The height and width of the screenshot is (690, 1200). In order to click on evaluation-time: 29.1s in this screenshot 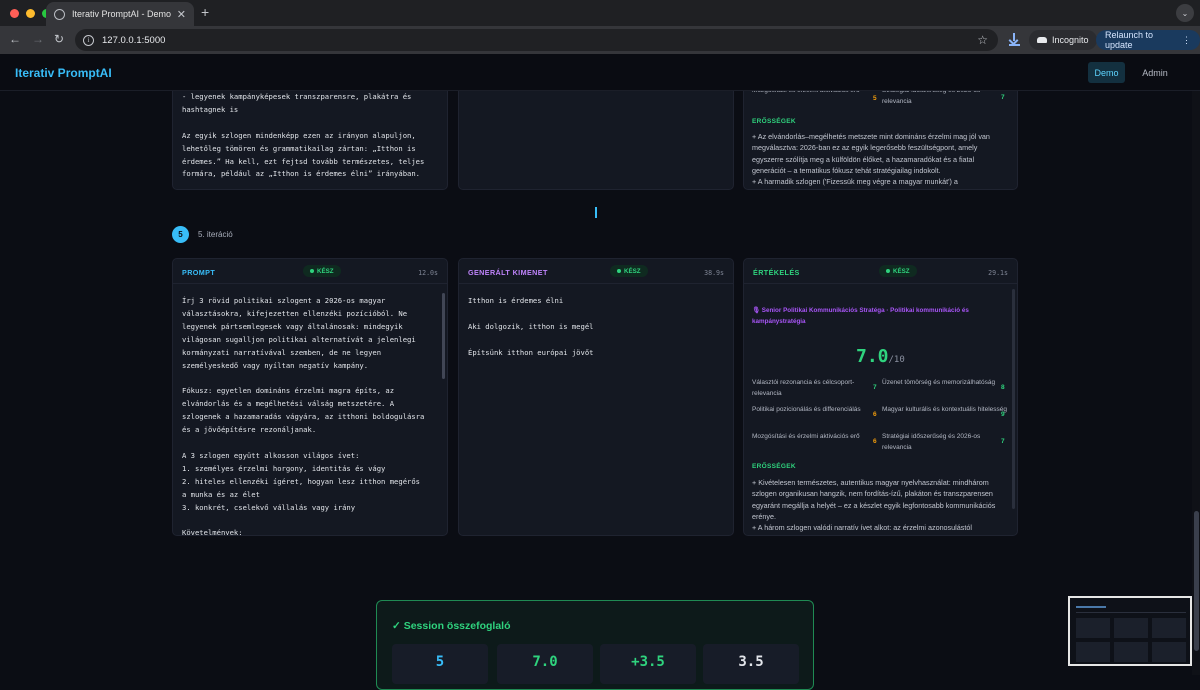, I will do `click(998, 273)`.